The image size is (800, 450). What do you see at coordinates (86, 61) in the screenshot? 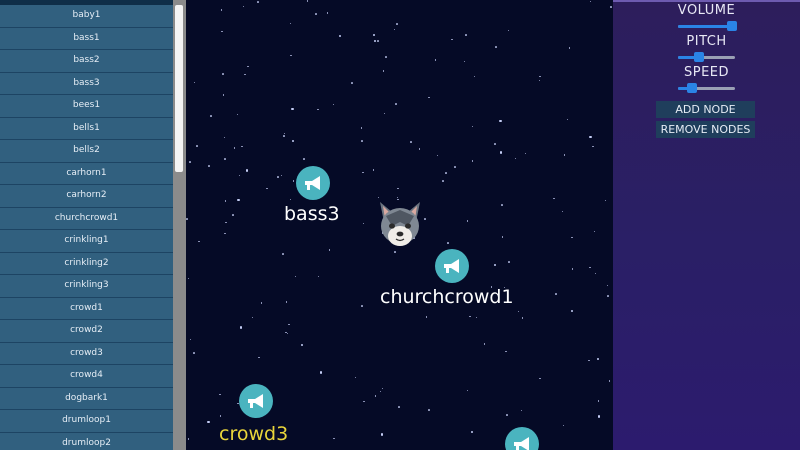
I see `sound-list-item: bass2` at bounding box center [86, 61].